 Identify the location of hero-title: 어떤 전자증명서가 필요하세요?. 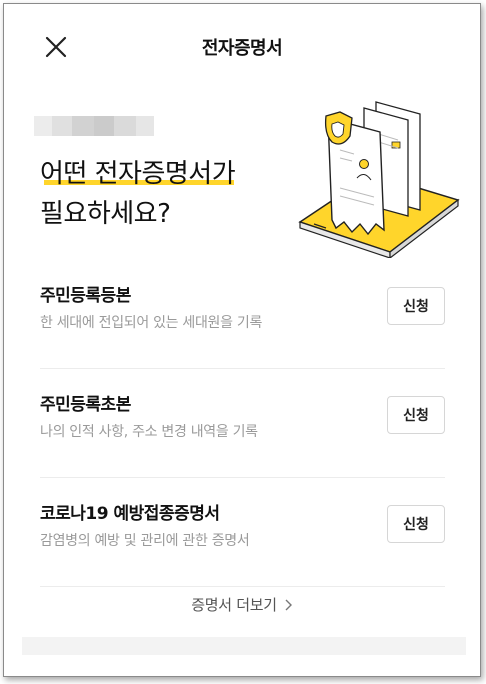
(138, 194).